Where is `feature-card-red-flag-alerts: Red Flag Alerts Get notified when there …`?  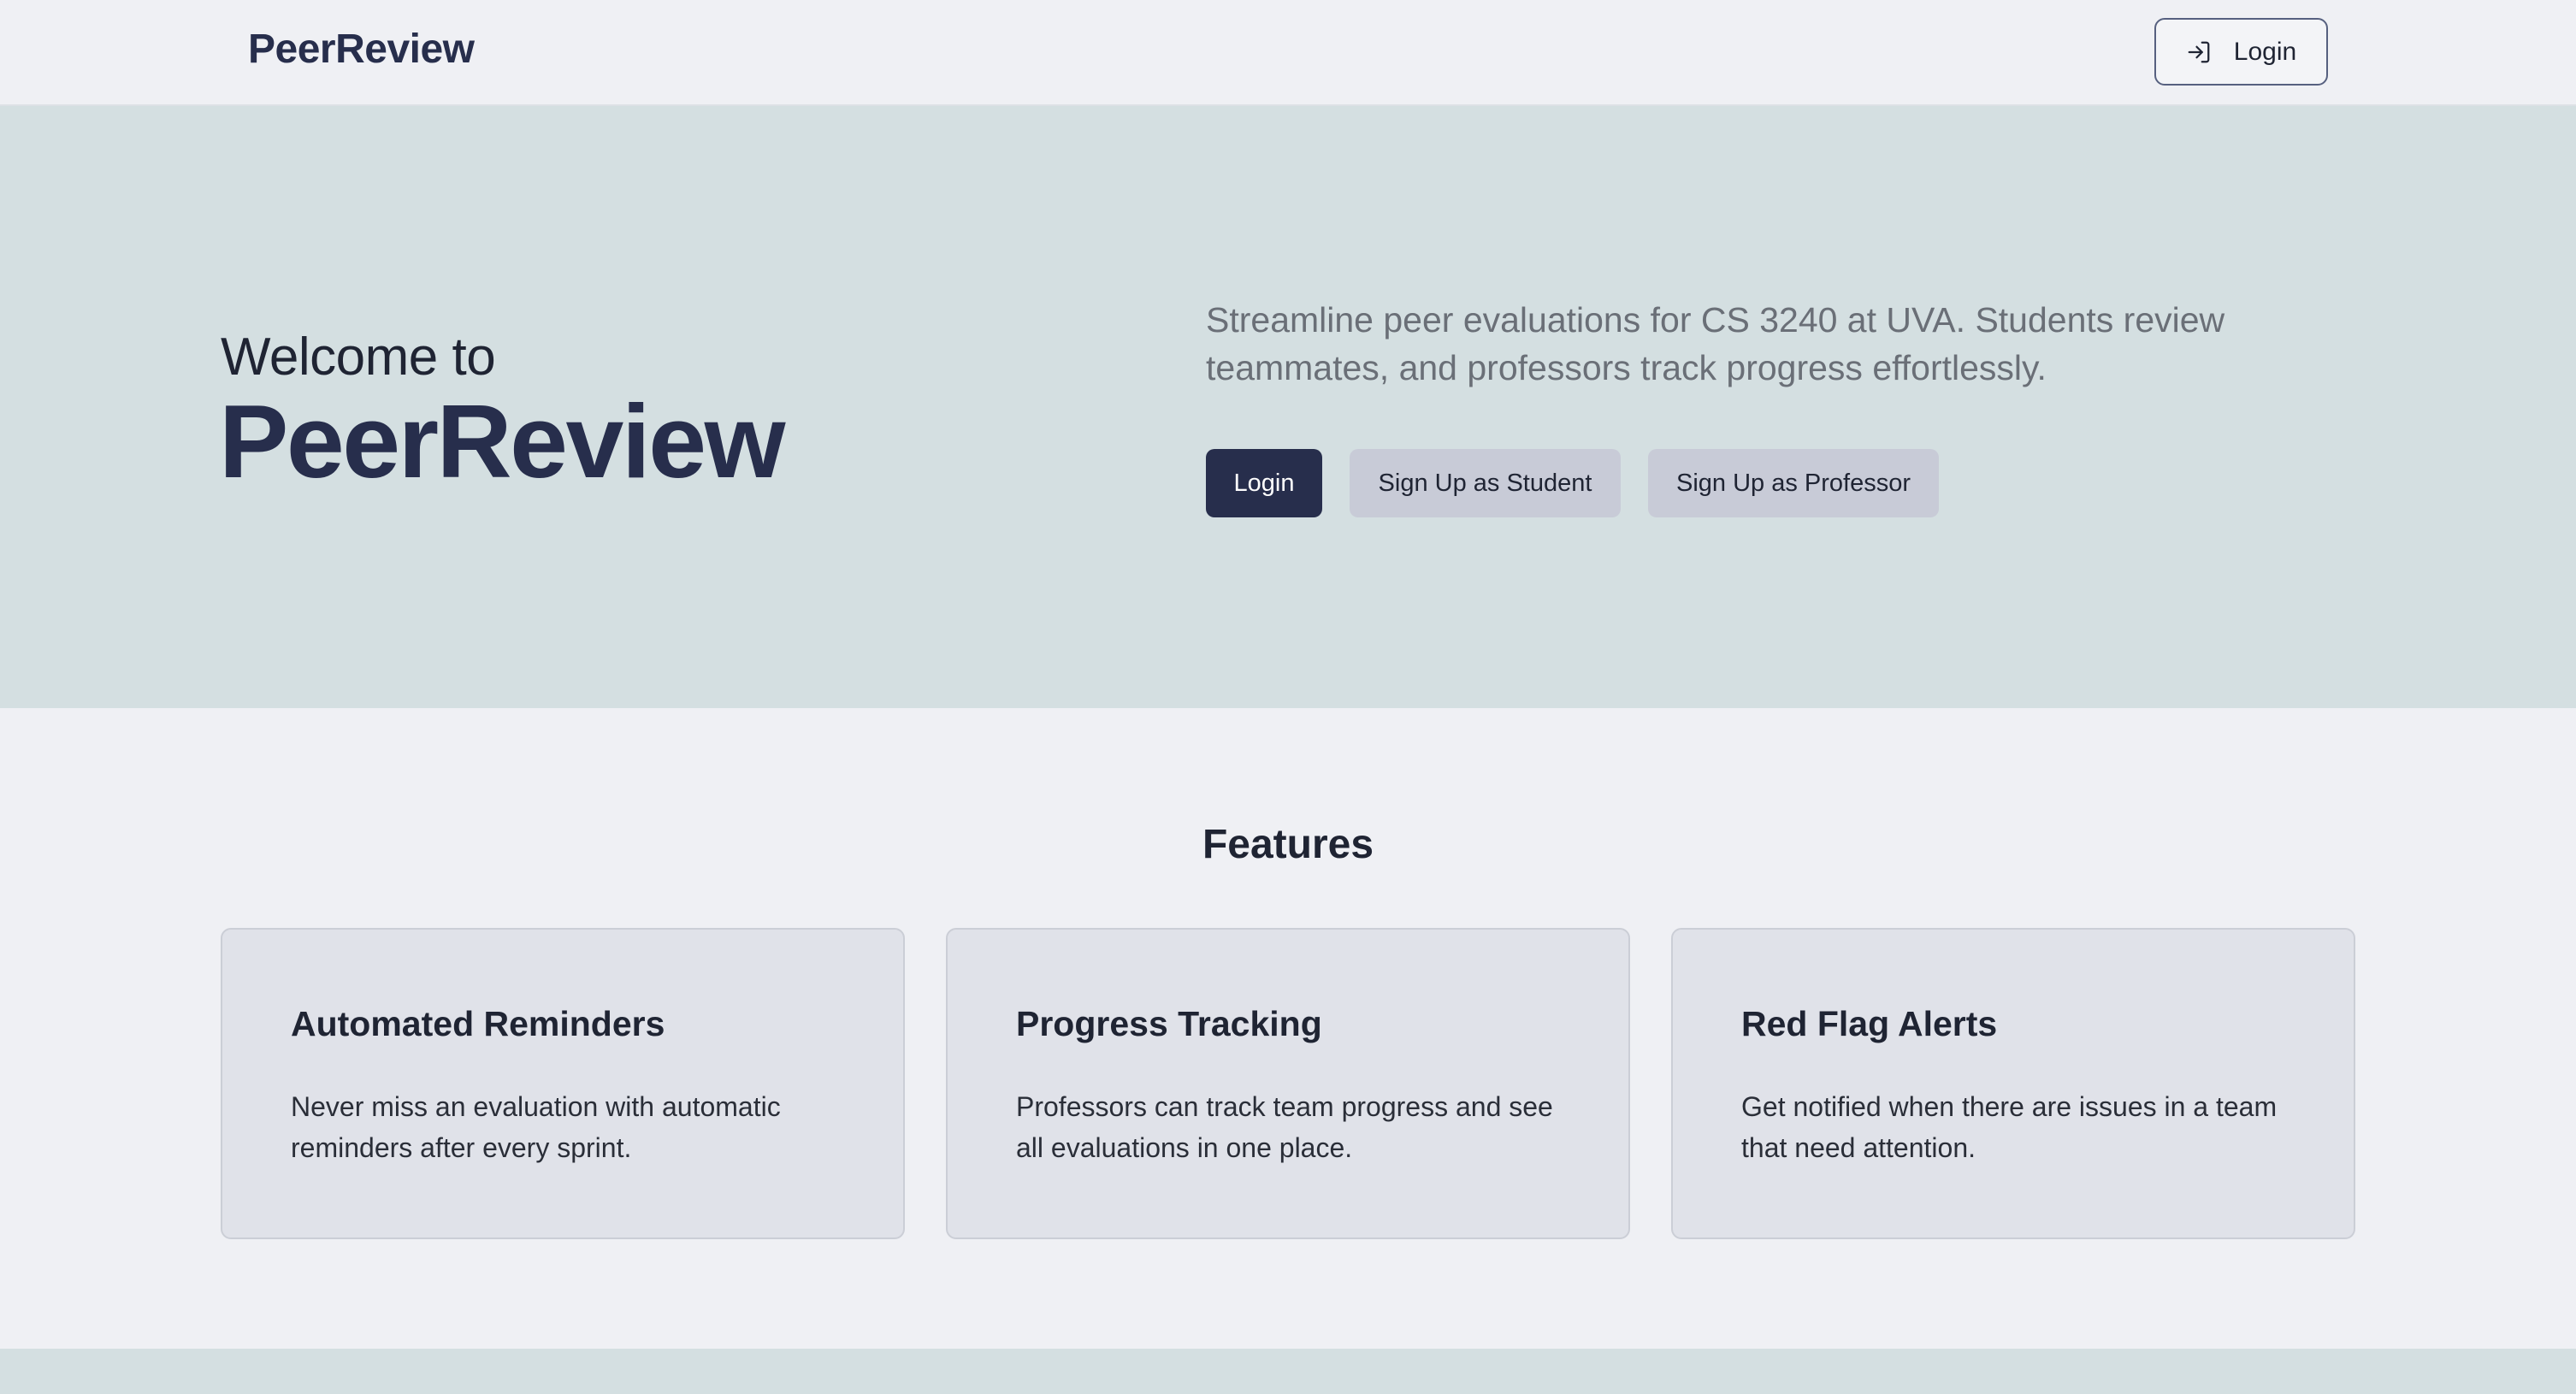 feature-card-red-flag-alerts: Red Flag Alerts Get notified when there … is located at coordinates (2013, 1083).